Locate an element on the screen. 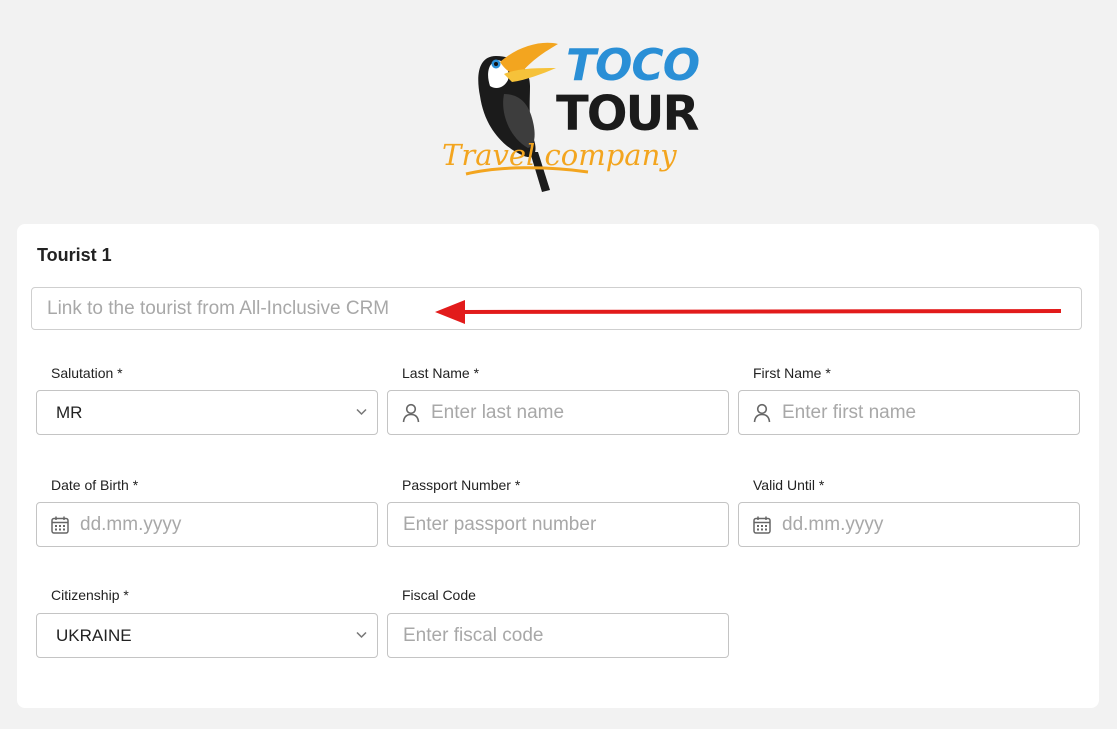 The width and height of the screenshot is (1117, 729). last-name-field is located at coordinates (558, 412).